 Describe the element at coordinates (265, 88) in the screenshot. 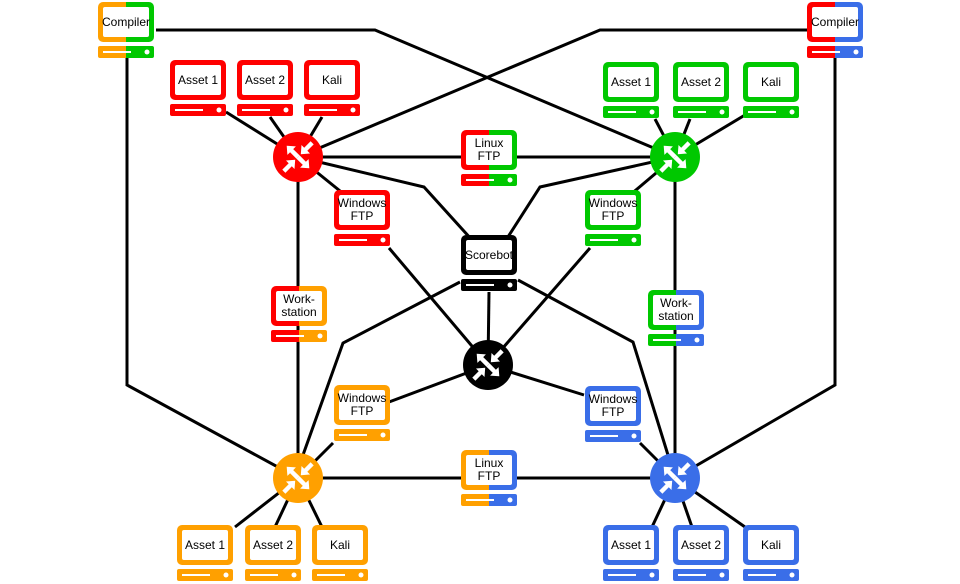

I see `host-red-asset2: Asset 2` at that location.